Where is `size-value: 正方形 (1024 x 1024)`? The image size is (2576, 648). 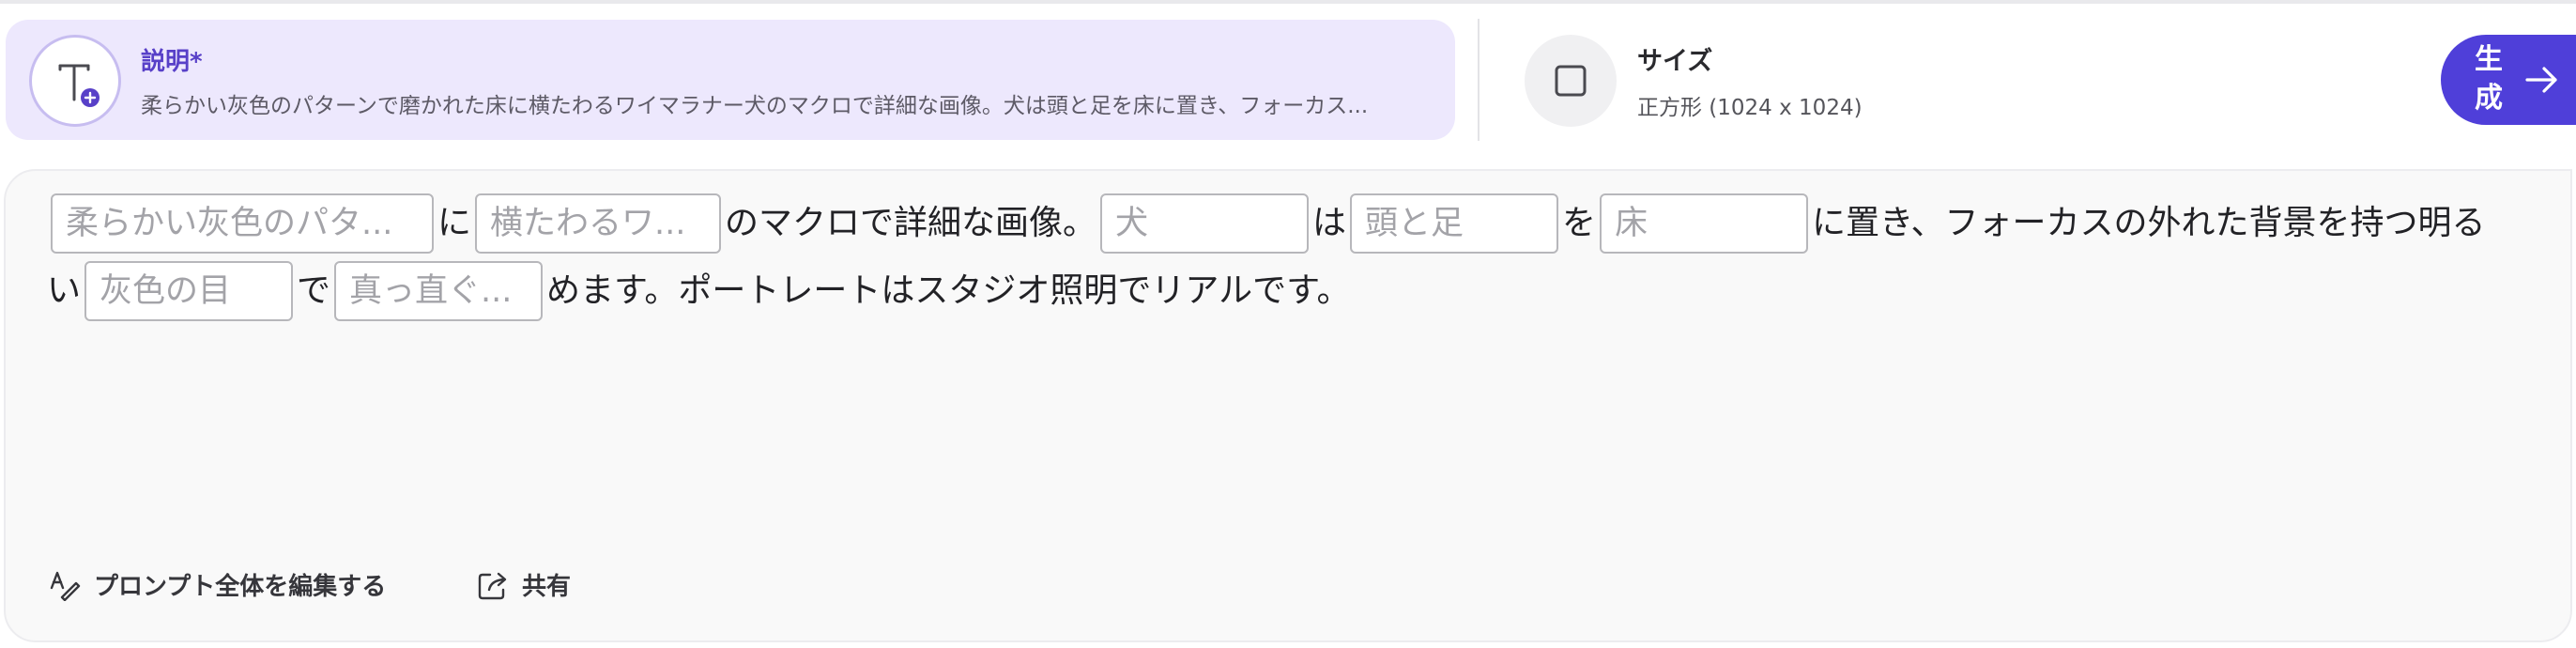
size-value: 正方形 (1024 x 1024) is located at coordinates (1750, 108).